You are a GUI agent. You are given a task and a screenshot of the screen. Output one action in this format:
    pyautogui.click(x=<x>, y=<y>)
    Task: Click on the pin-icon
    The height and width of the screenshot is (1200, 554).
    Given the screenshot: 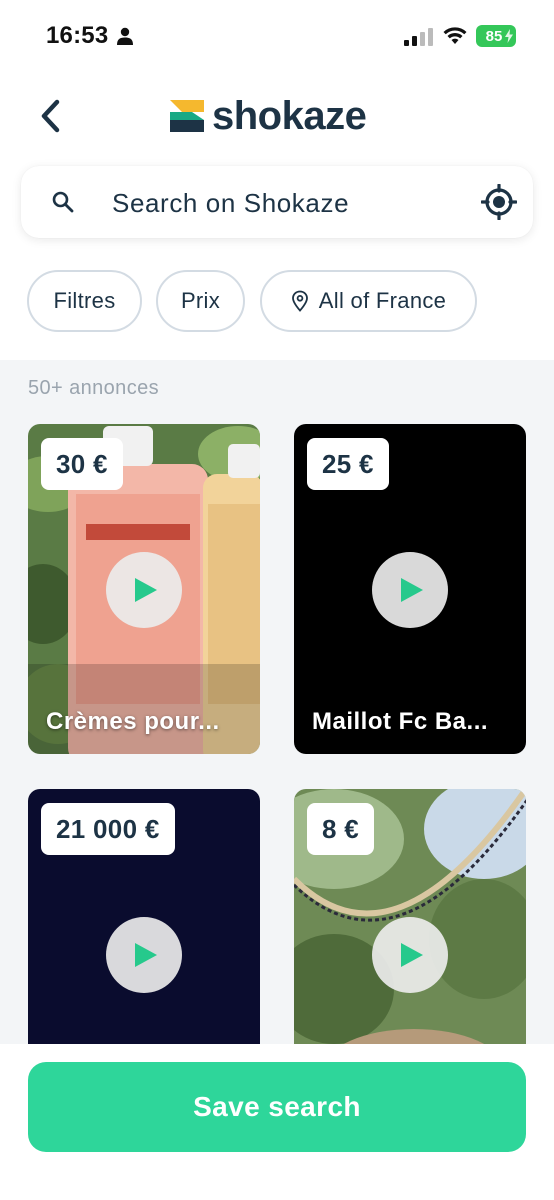 What is the action you would take?
    pyautogui.click(x=299, y=301)
    